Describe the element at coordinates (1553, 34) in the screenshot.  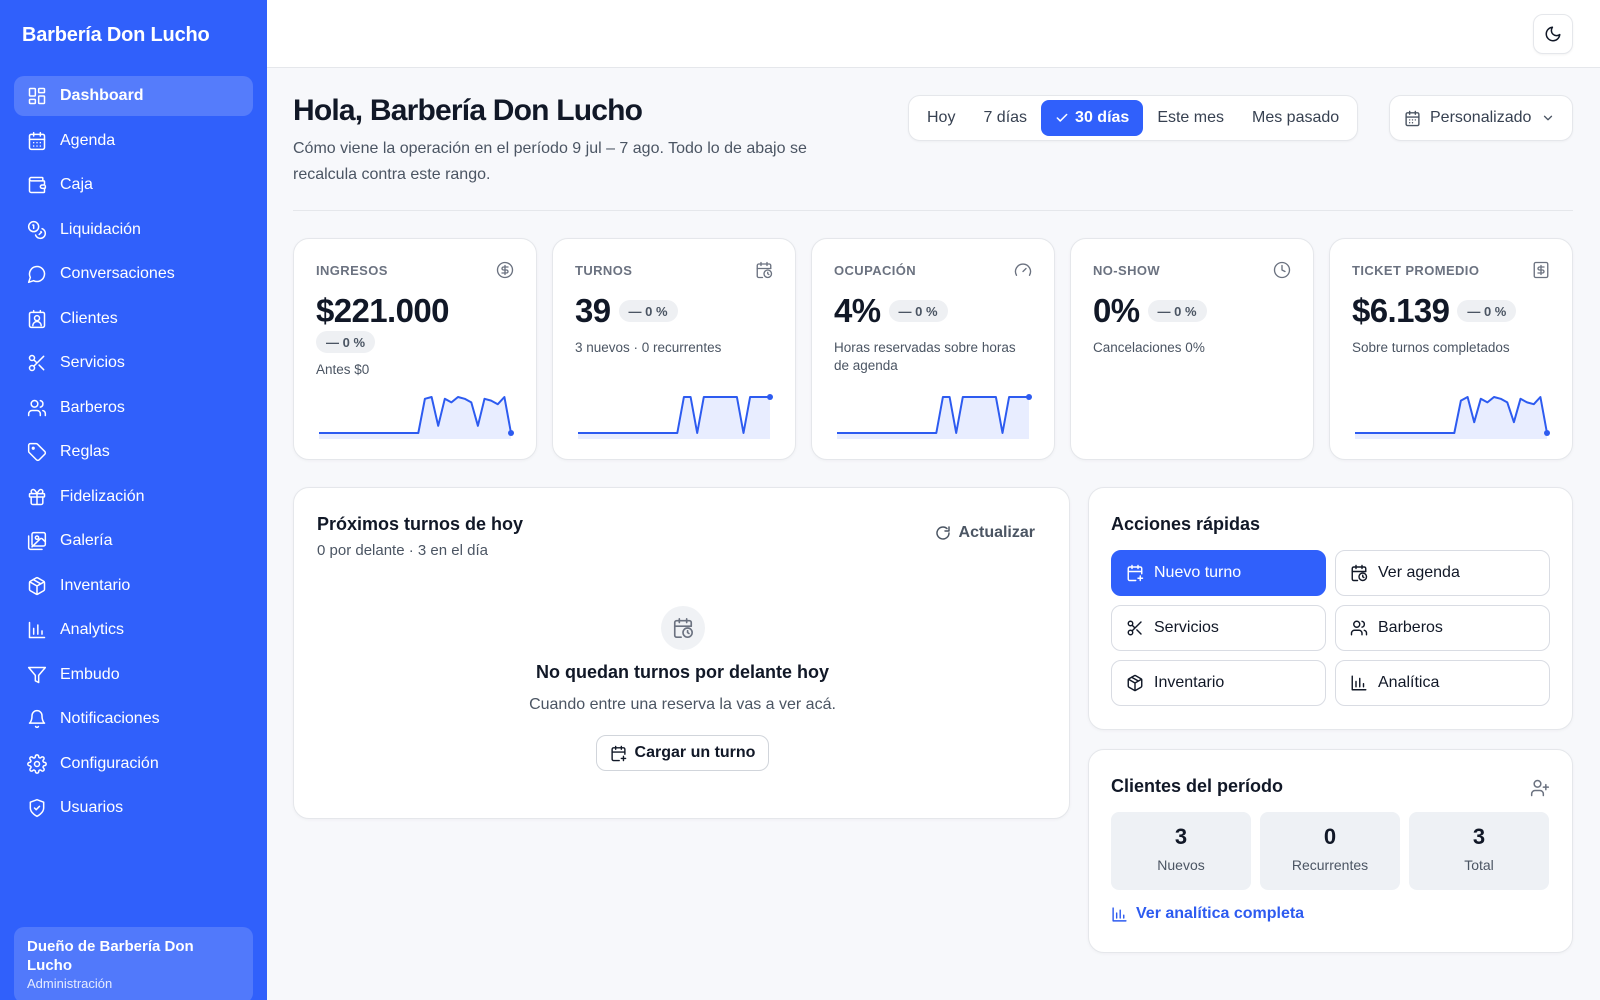
I see `theme-toggle-button` at that location.